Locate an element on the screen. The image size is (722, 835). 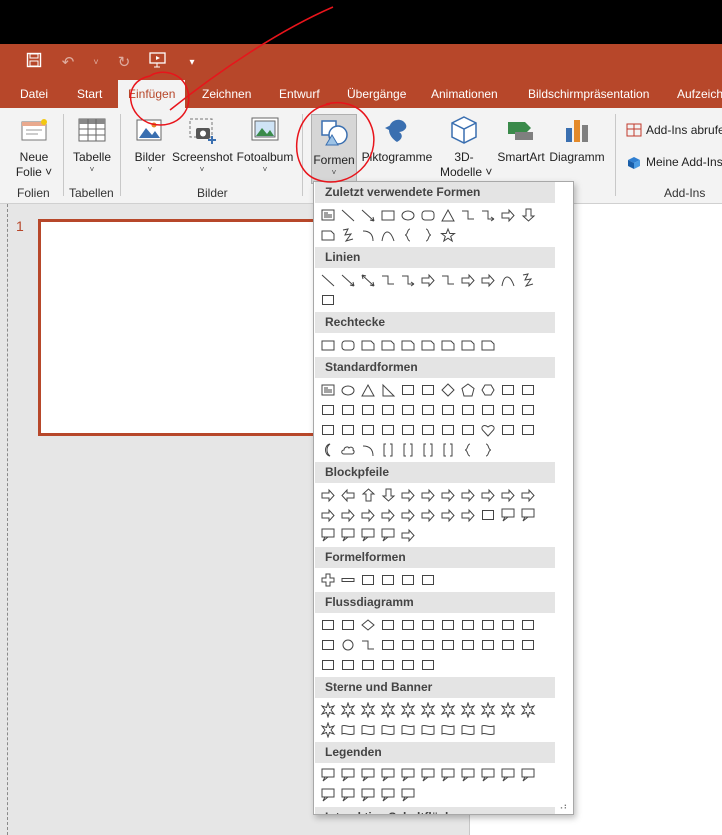
table-button: Tabelle ˅ is located at coordinates (92, 144).